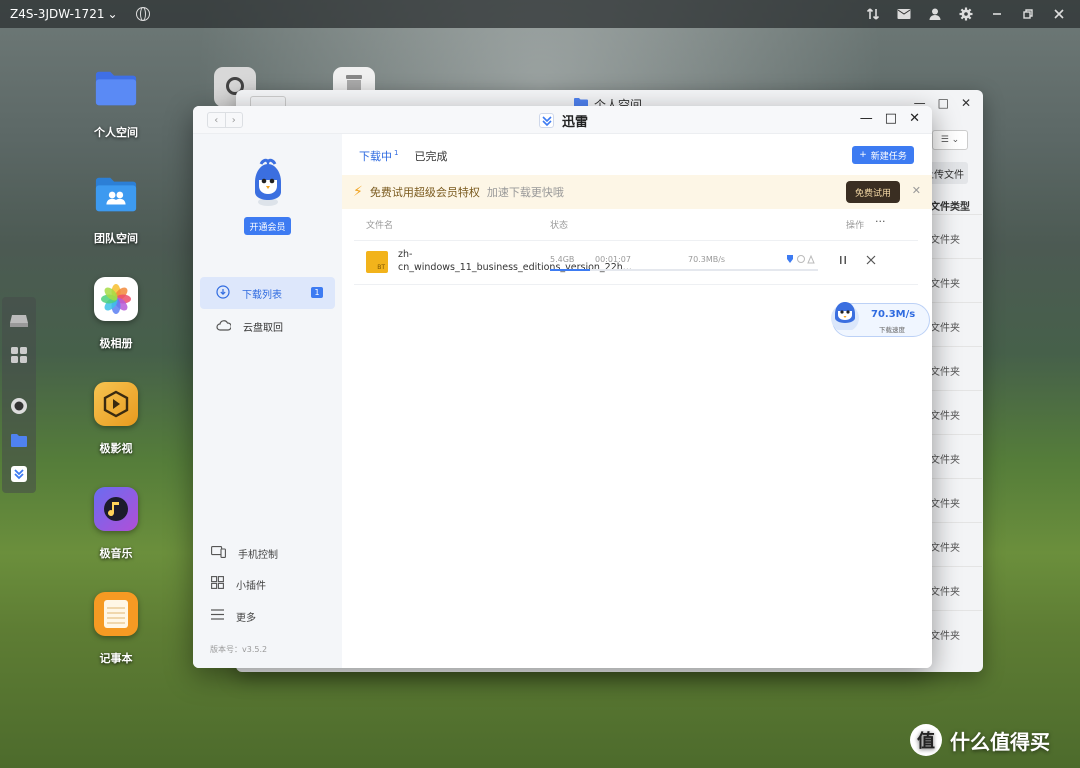 Image resolution: width=1080 pixels, height=768 pixels. What do you see at coordinates (233, 616) in the screenshot?
I see `sidebar-item-more: 更多` at bounding box center [233, 616].